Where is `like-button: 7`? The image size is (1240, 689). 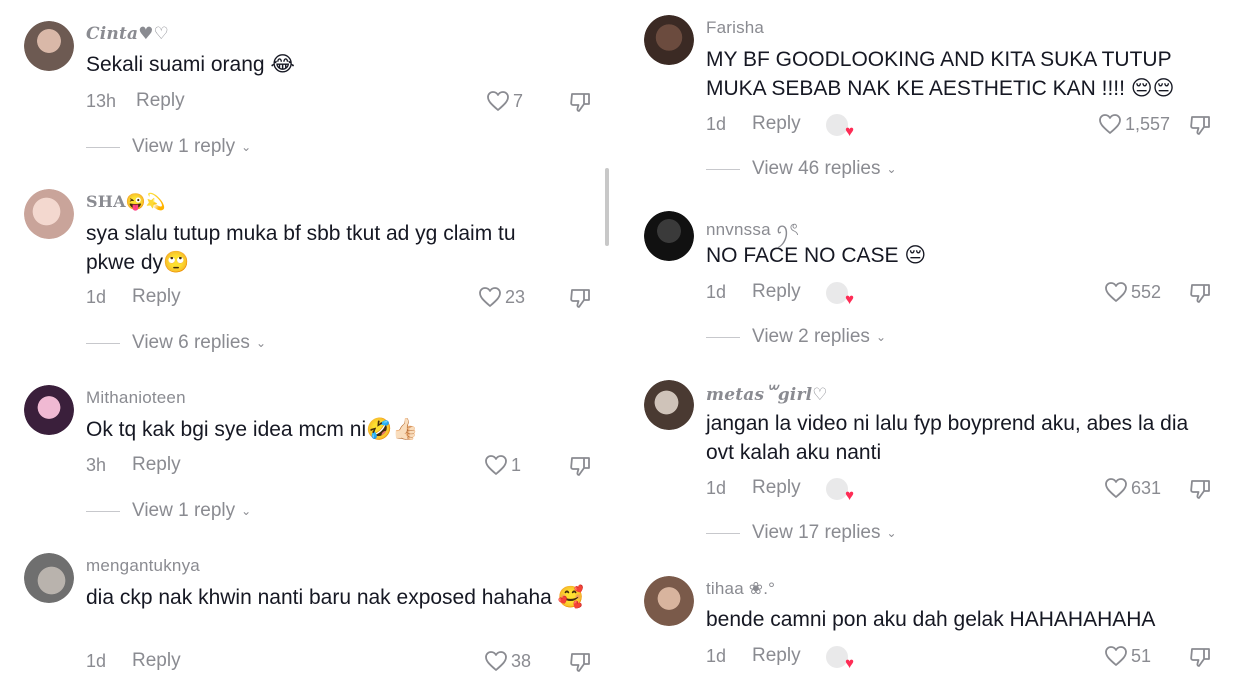
like-button: 7 is located at coordinates (504, 101).